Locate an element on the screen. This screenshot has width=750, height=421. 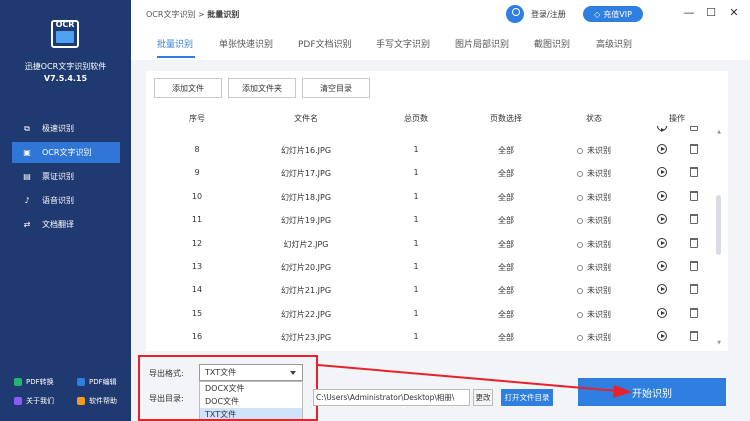
sidebar-item-label: 文档翻译 is located at coordinates (58, 224).